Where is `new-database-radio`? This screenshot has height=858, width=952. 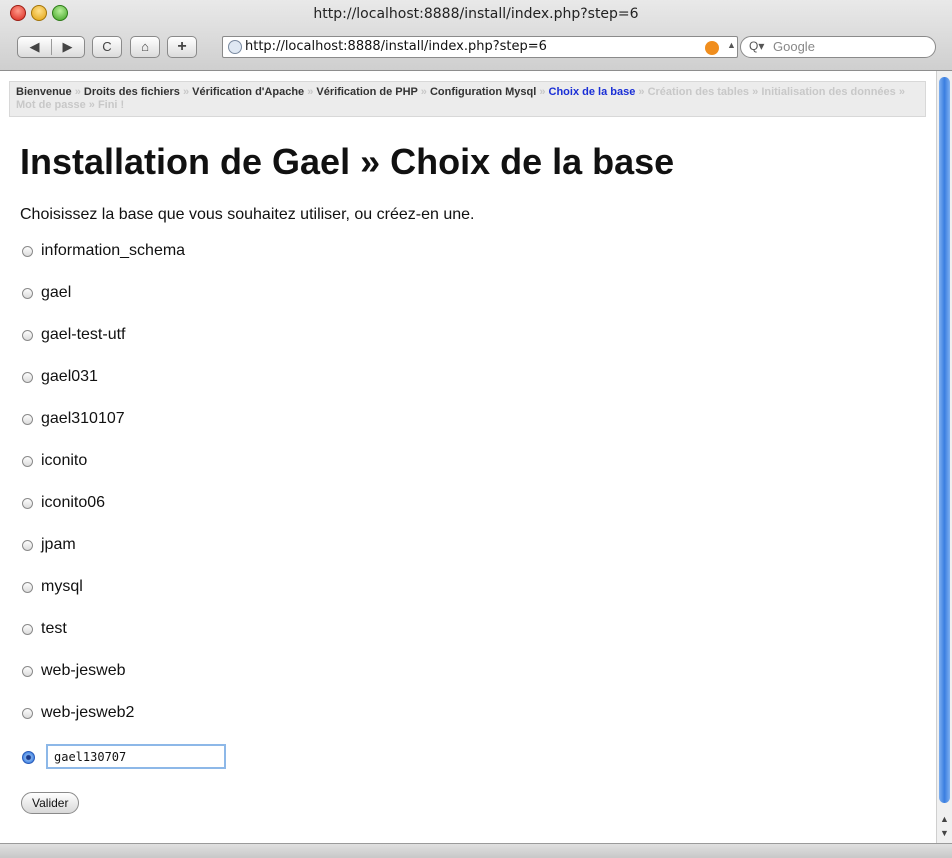 new-database-radio is located at coordinates (28, 757).